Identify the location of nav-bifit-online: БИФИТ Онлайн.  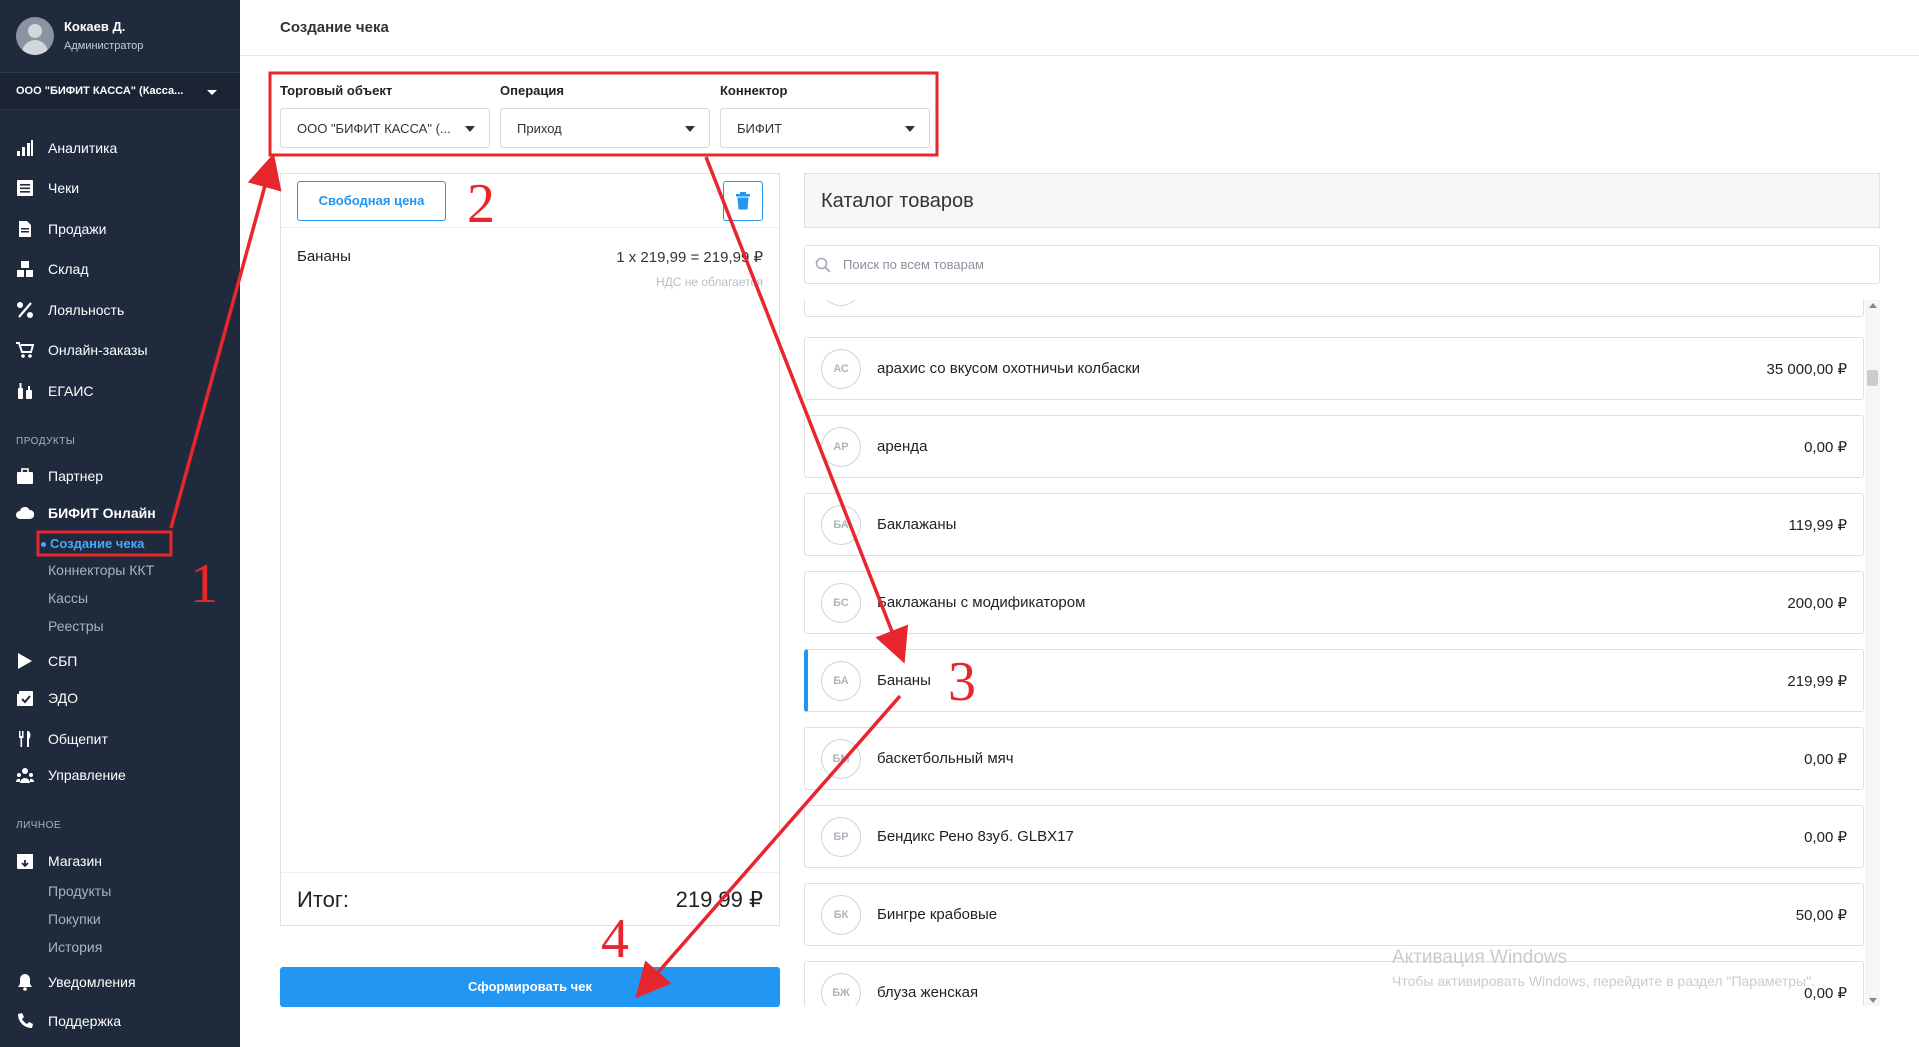
(120, 513).